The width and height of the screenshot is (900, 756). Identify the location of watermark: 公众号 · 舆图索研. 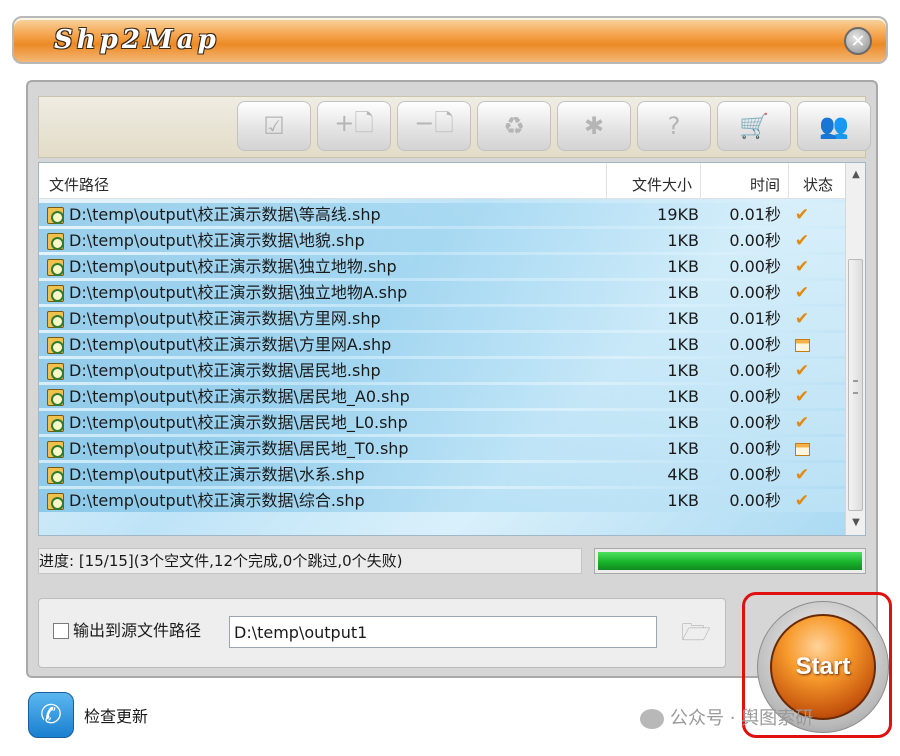
(726, 717).